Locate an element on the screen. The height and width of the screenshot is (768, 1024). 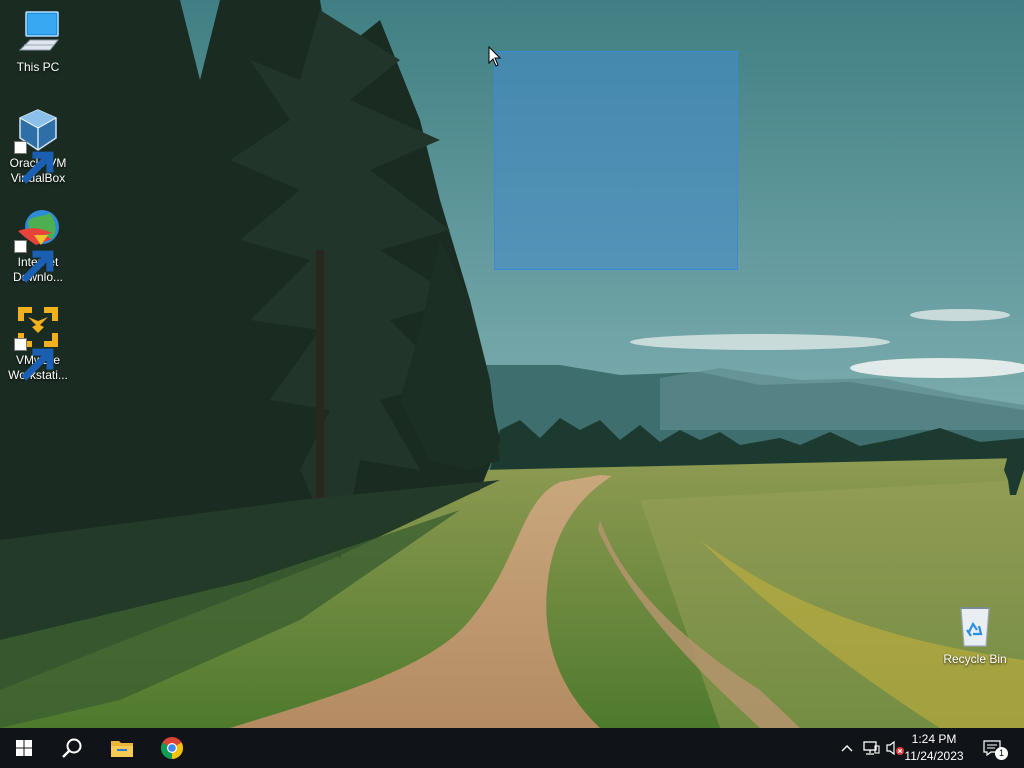
folder-icon is located at coordinates (122, 749).